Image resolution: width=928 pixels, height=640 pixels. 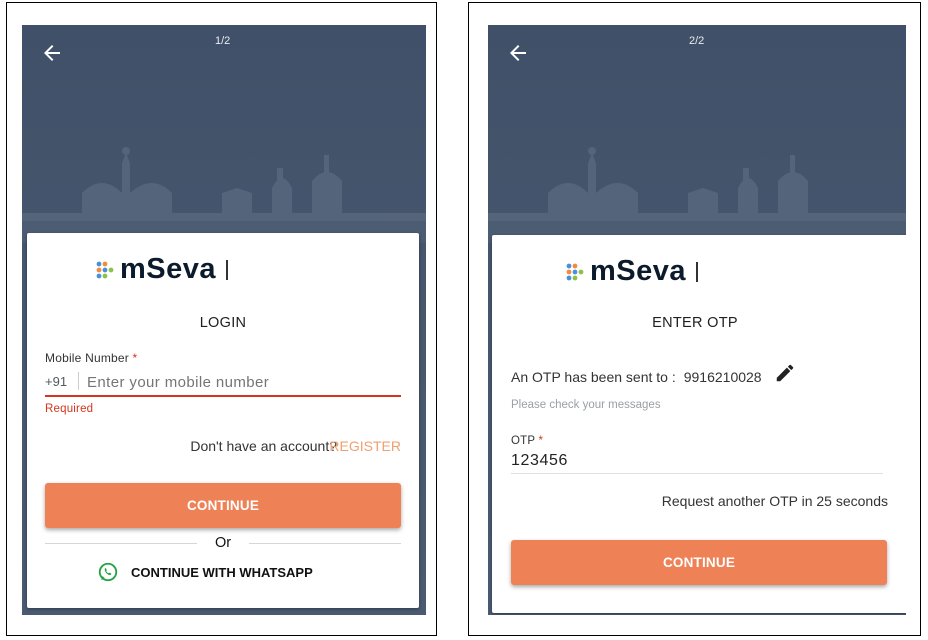 I want to click on otp-input, so click(x=697, y=461).